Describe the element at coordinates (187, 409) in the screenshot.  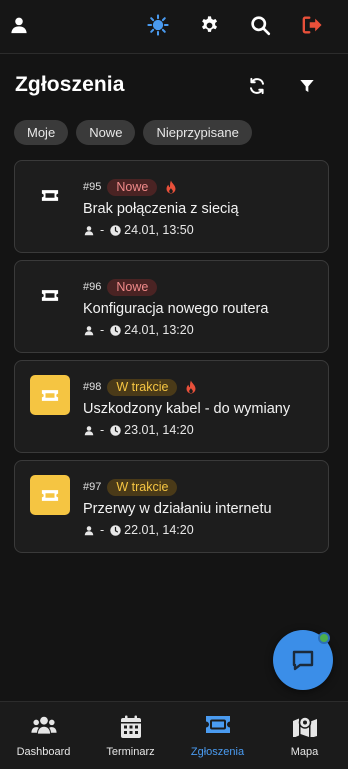
I see `ticket-title: Uszkodzony kabel - do wymiany` at that location.